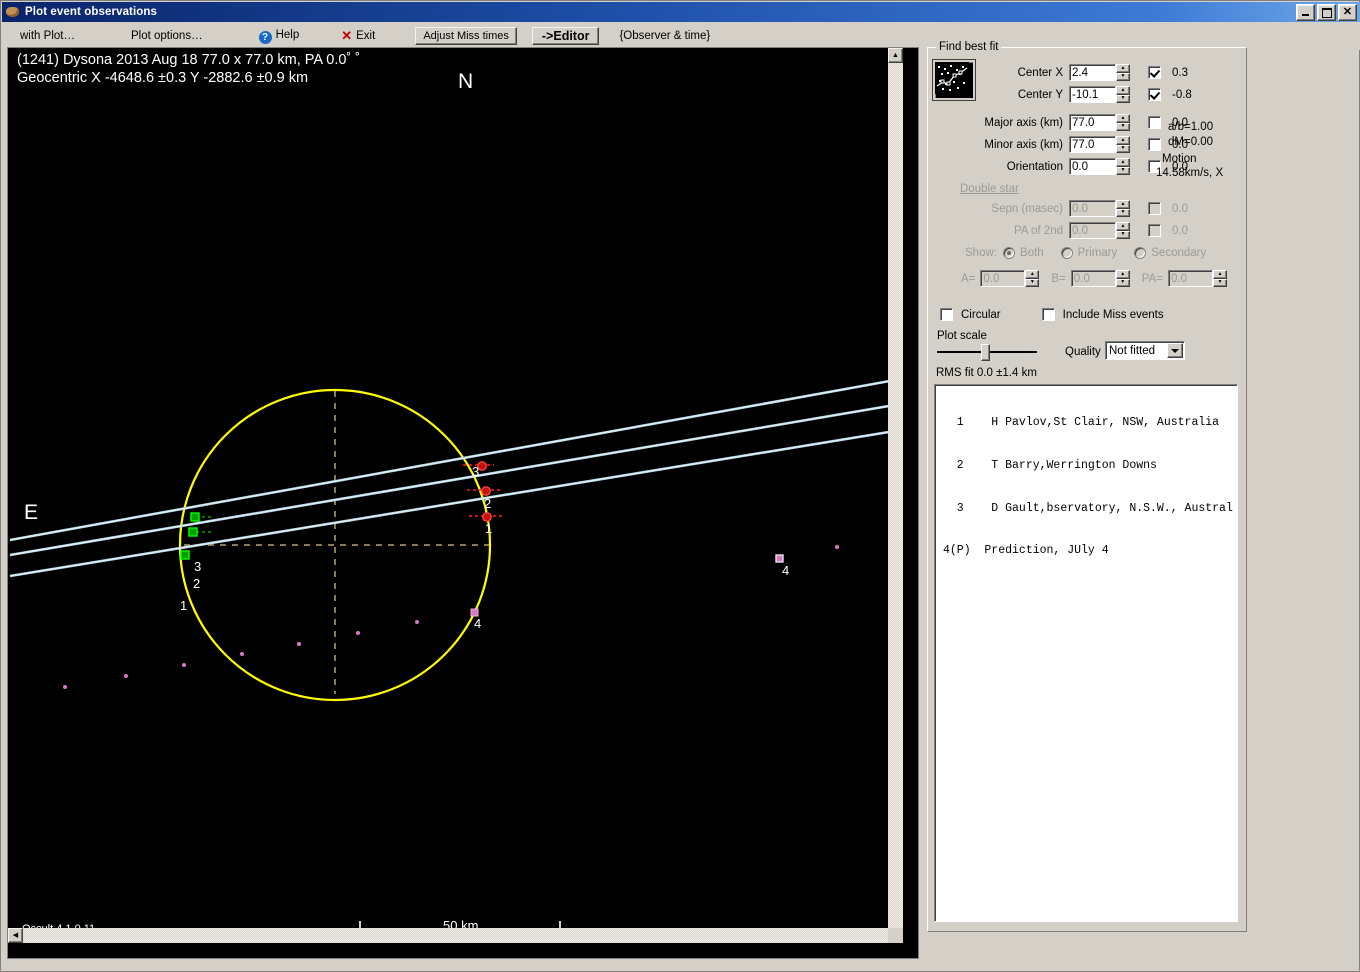 This screenshot has width=1360, height=972. I want to click on input-center-y, so click(1092, 94).